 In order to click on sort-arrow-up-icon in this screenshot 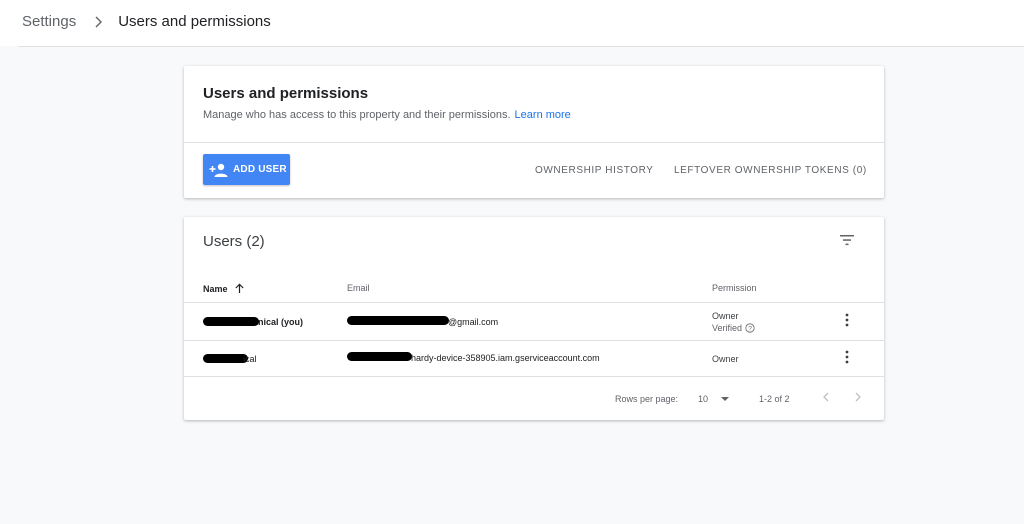, I will do `click(239, 288)`.